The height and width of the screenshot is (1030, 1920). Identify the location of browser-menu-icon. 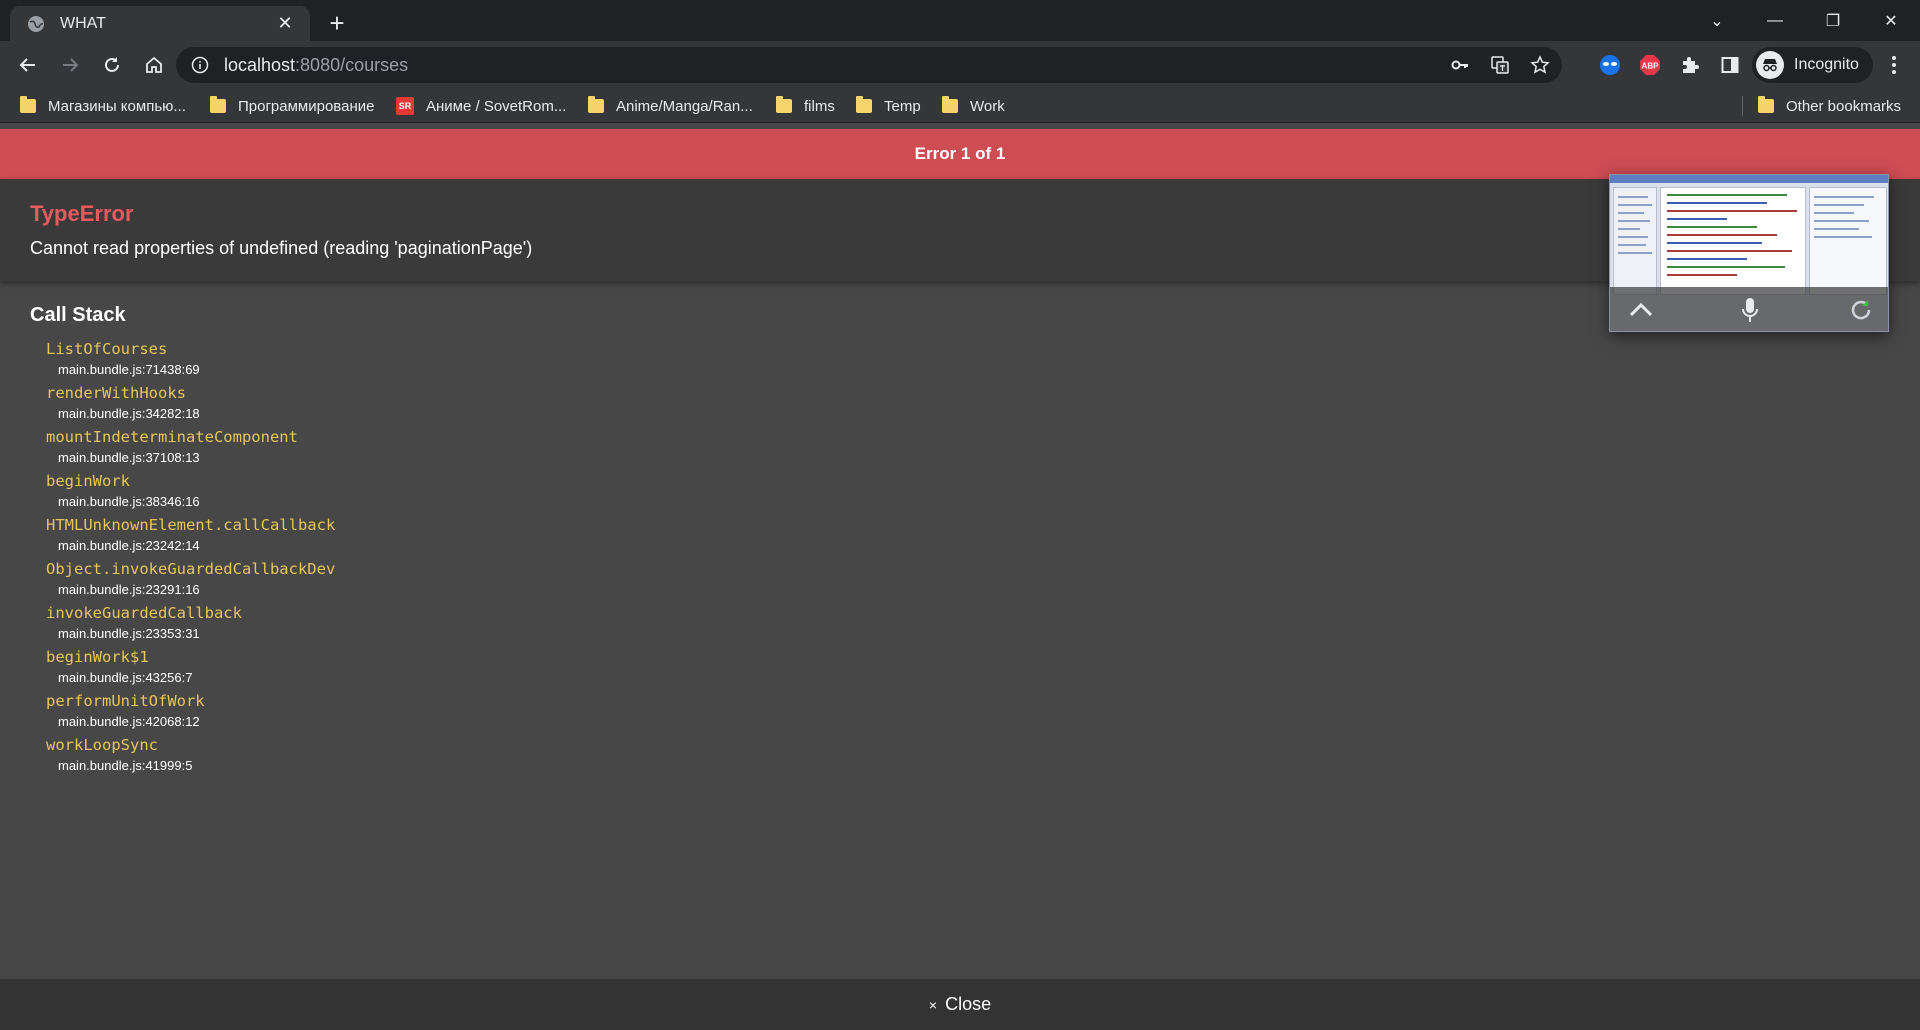
(1894, 65).